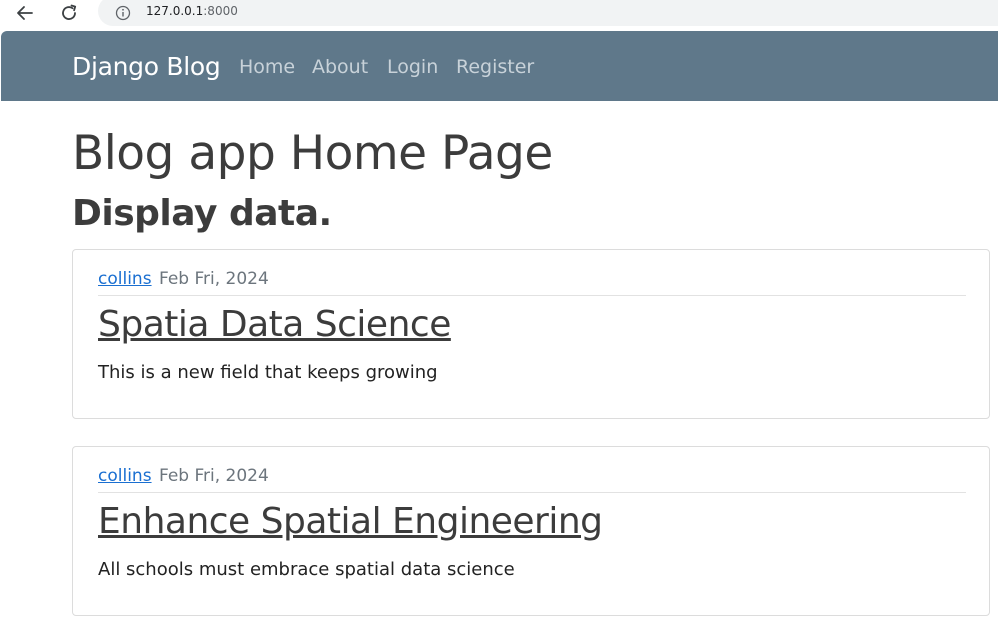 This screenshot has height=619, width=998. I want to click on arrow-left-icon, so click(25, 13).